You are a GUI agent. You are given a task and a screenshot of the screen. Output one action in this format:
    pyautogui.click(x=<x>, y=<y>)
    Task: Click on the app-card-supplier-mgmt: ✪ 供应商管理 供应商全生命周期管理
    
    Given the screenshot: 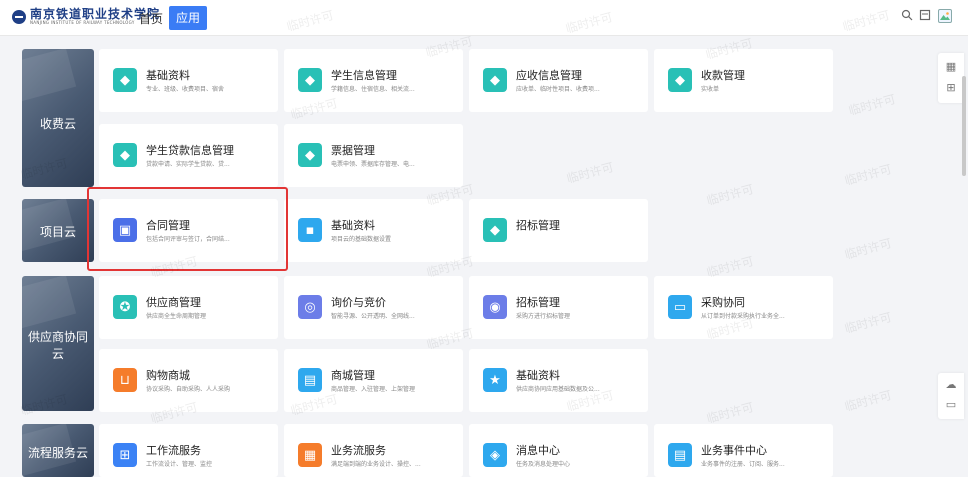 What is the action you would take?
    pyautogui.click(x=188, y=307)
    